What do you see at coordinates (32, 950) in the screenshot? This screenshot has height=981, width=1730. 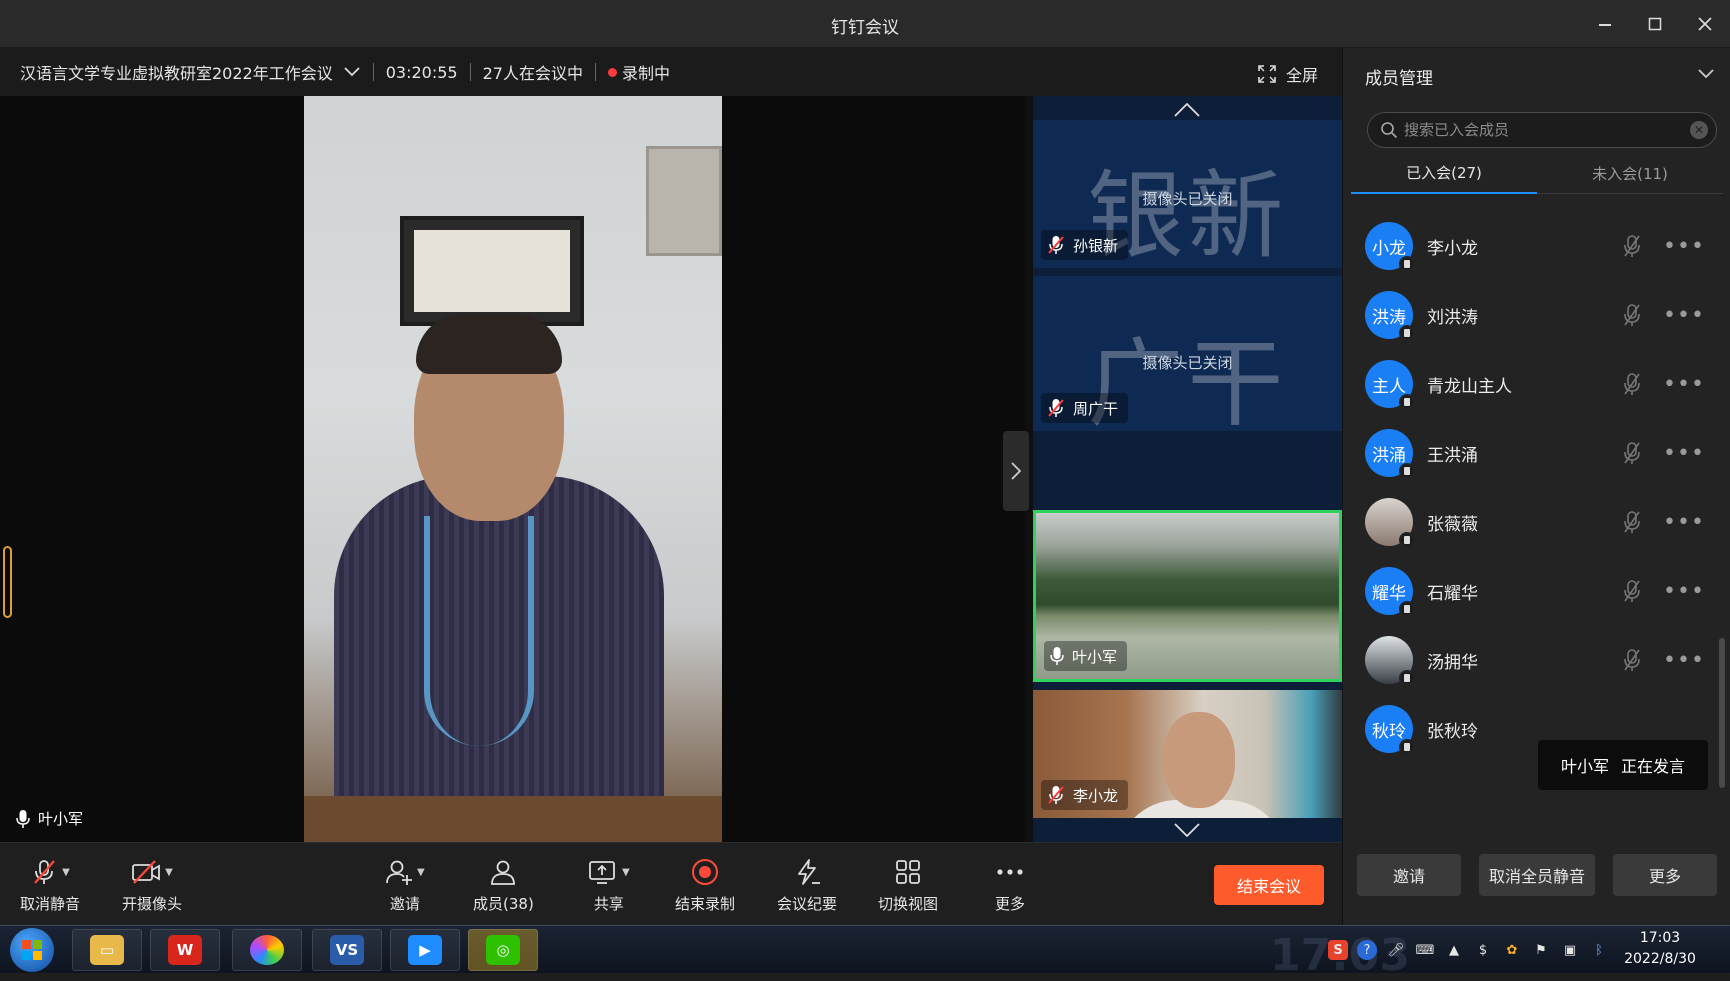 I see `start-button` at bounding box center [32, 950].